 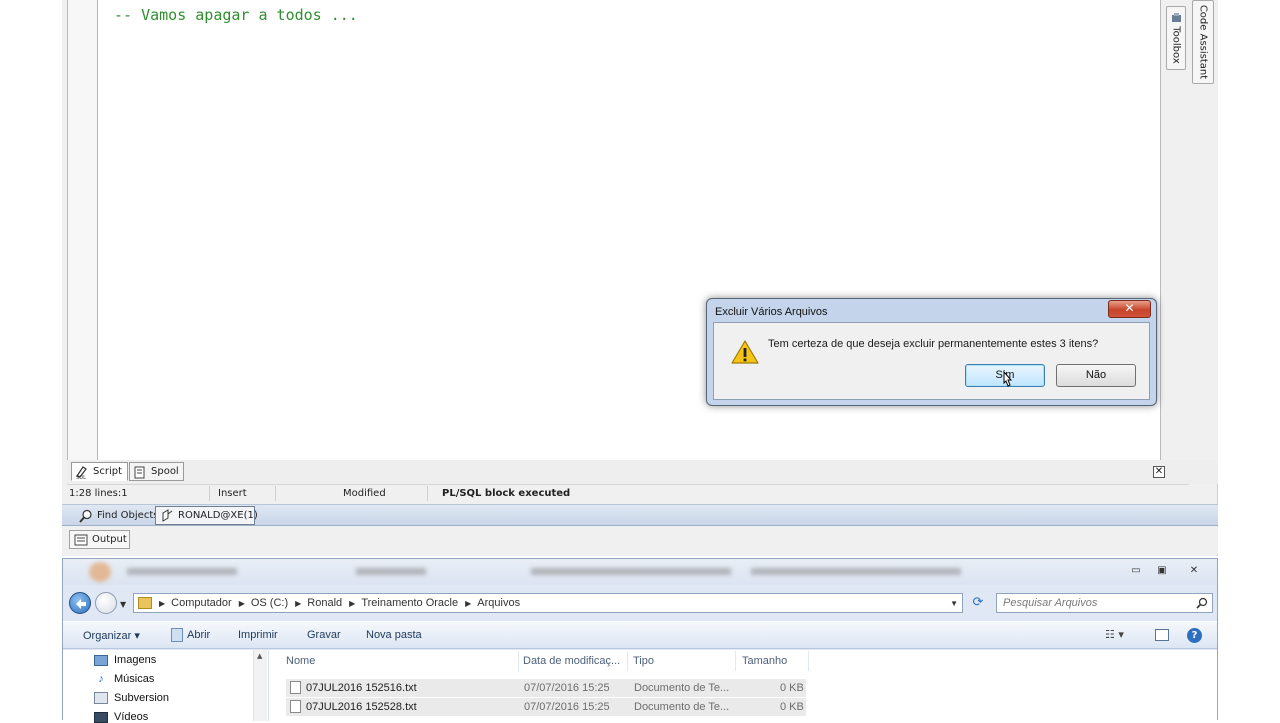 I want to click on close-window-button: ✕, so click(x=1194, y=571).